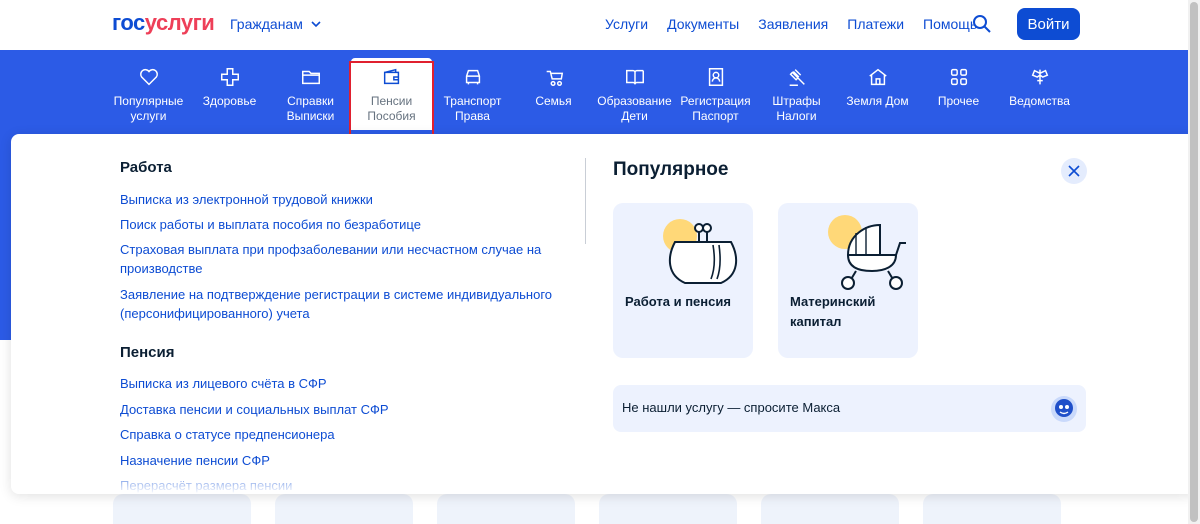  Describe the element at coordinates (340, 485) in the screenshot. I see `link-pension-recalculation: Перерасчёт размера пенсии` at that location.